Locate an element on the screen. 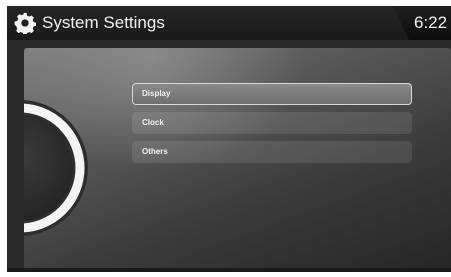  clock-display: 6:22 is located at coordinates (431, 22).